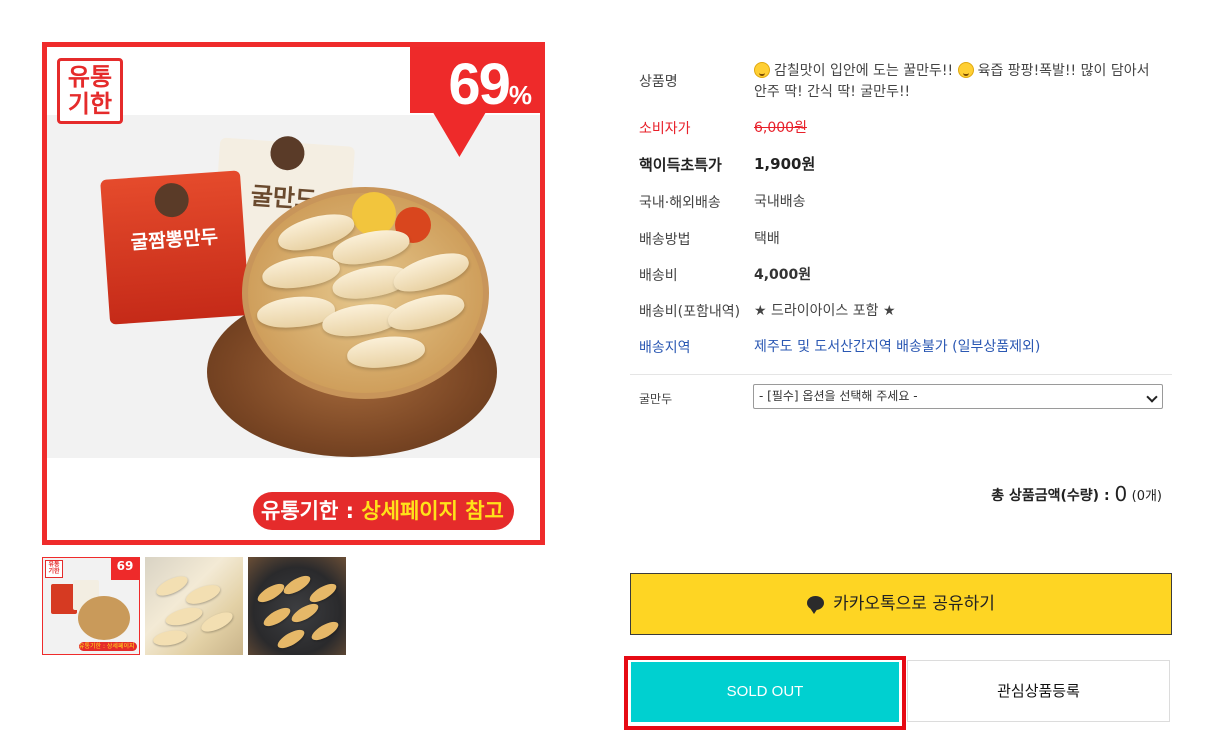 This screenshot has height=741, width=1207. I want to click on option-label: 굴만두, so click(656, 399).